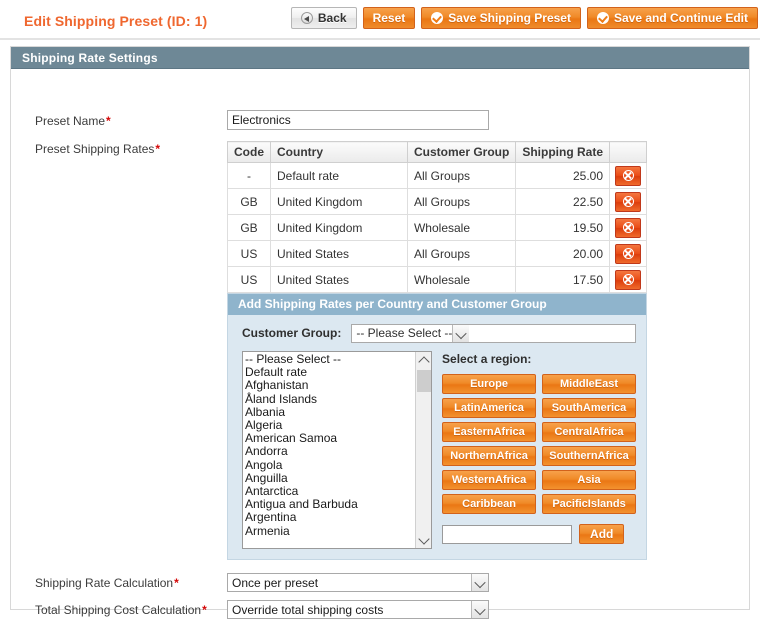 The width and height of the screenshot is (760, 620). What do you see at coordinates (339, 253) in the screenshot?
I see `cell-country: United States` at bounding box center [339, 253].